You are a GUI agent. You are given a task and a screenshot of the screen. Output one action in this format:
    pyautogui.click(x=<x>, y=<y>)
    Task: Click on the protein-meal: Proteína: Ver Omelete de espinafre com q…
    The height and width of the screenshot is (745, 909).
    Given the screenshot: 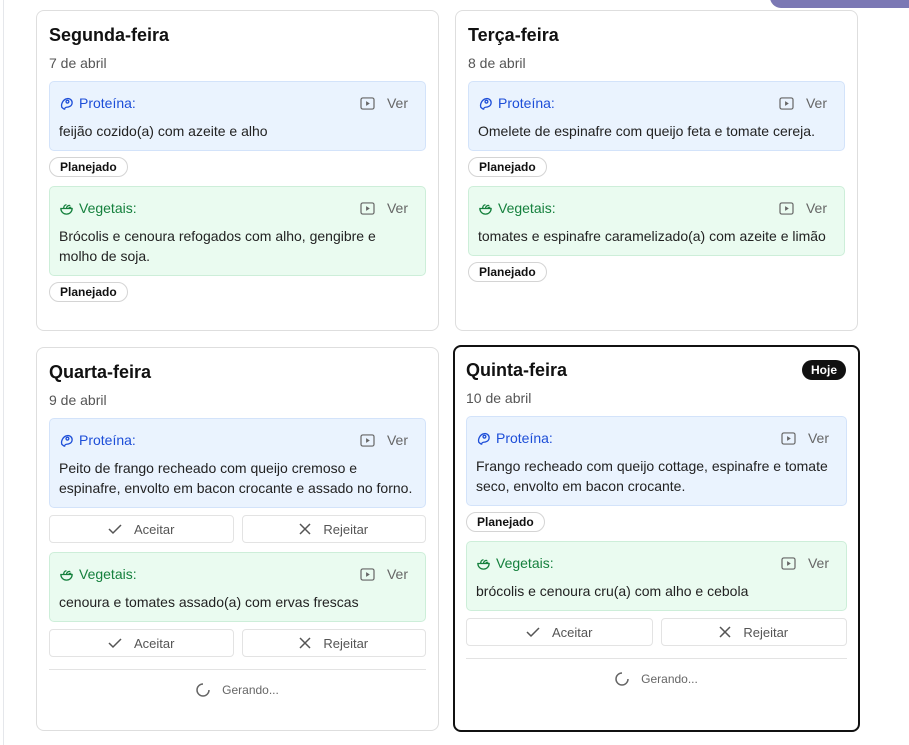 What is the action you would take?
    pyautogui.click(x=656, y=116)
    